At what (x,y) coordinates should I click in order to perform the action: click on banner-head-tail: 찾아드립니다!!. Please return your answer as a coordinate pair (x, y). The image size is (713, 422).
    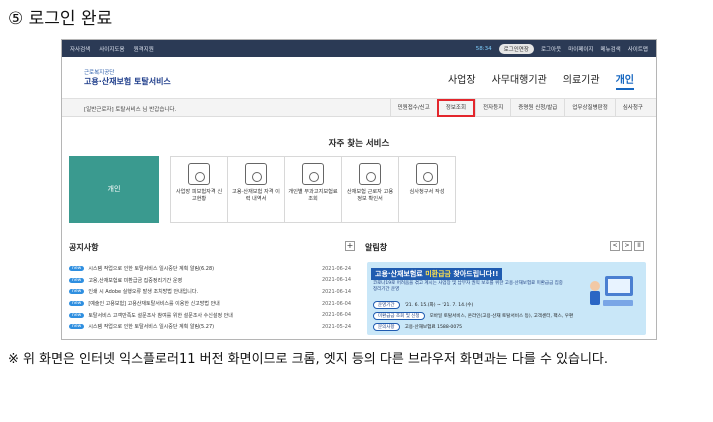
    Looking at the image, I should click on (474, 274).